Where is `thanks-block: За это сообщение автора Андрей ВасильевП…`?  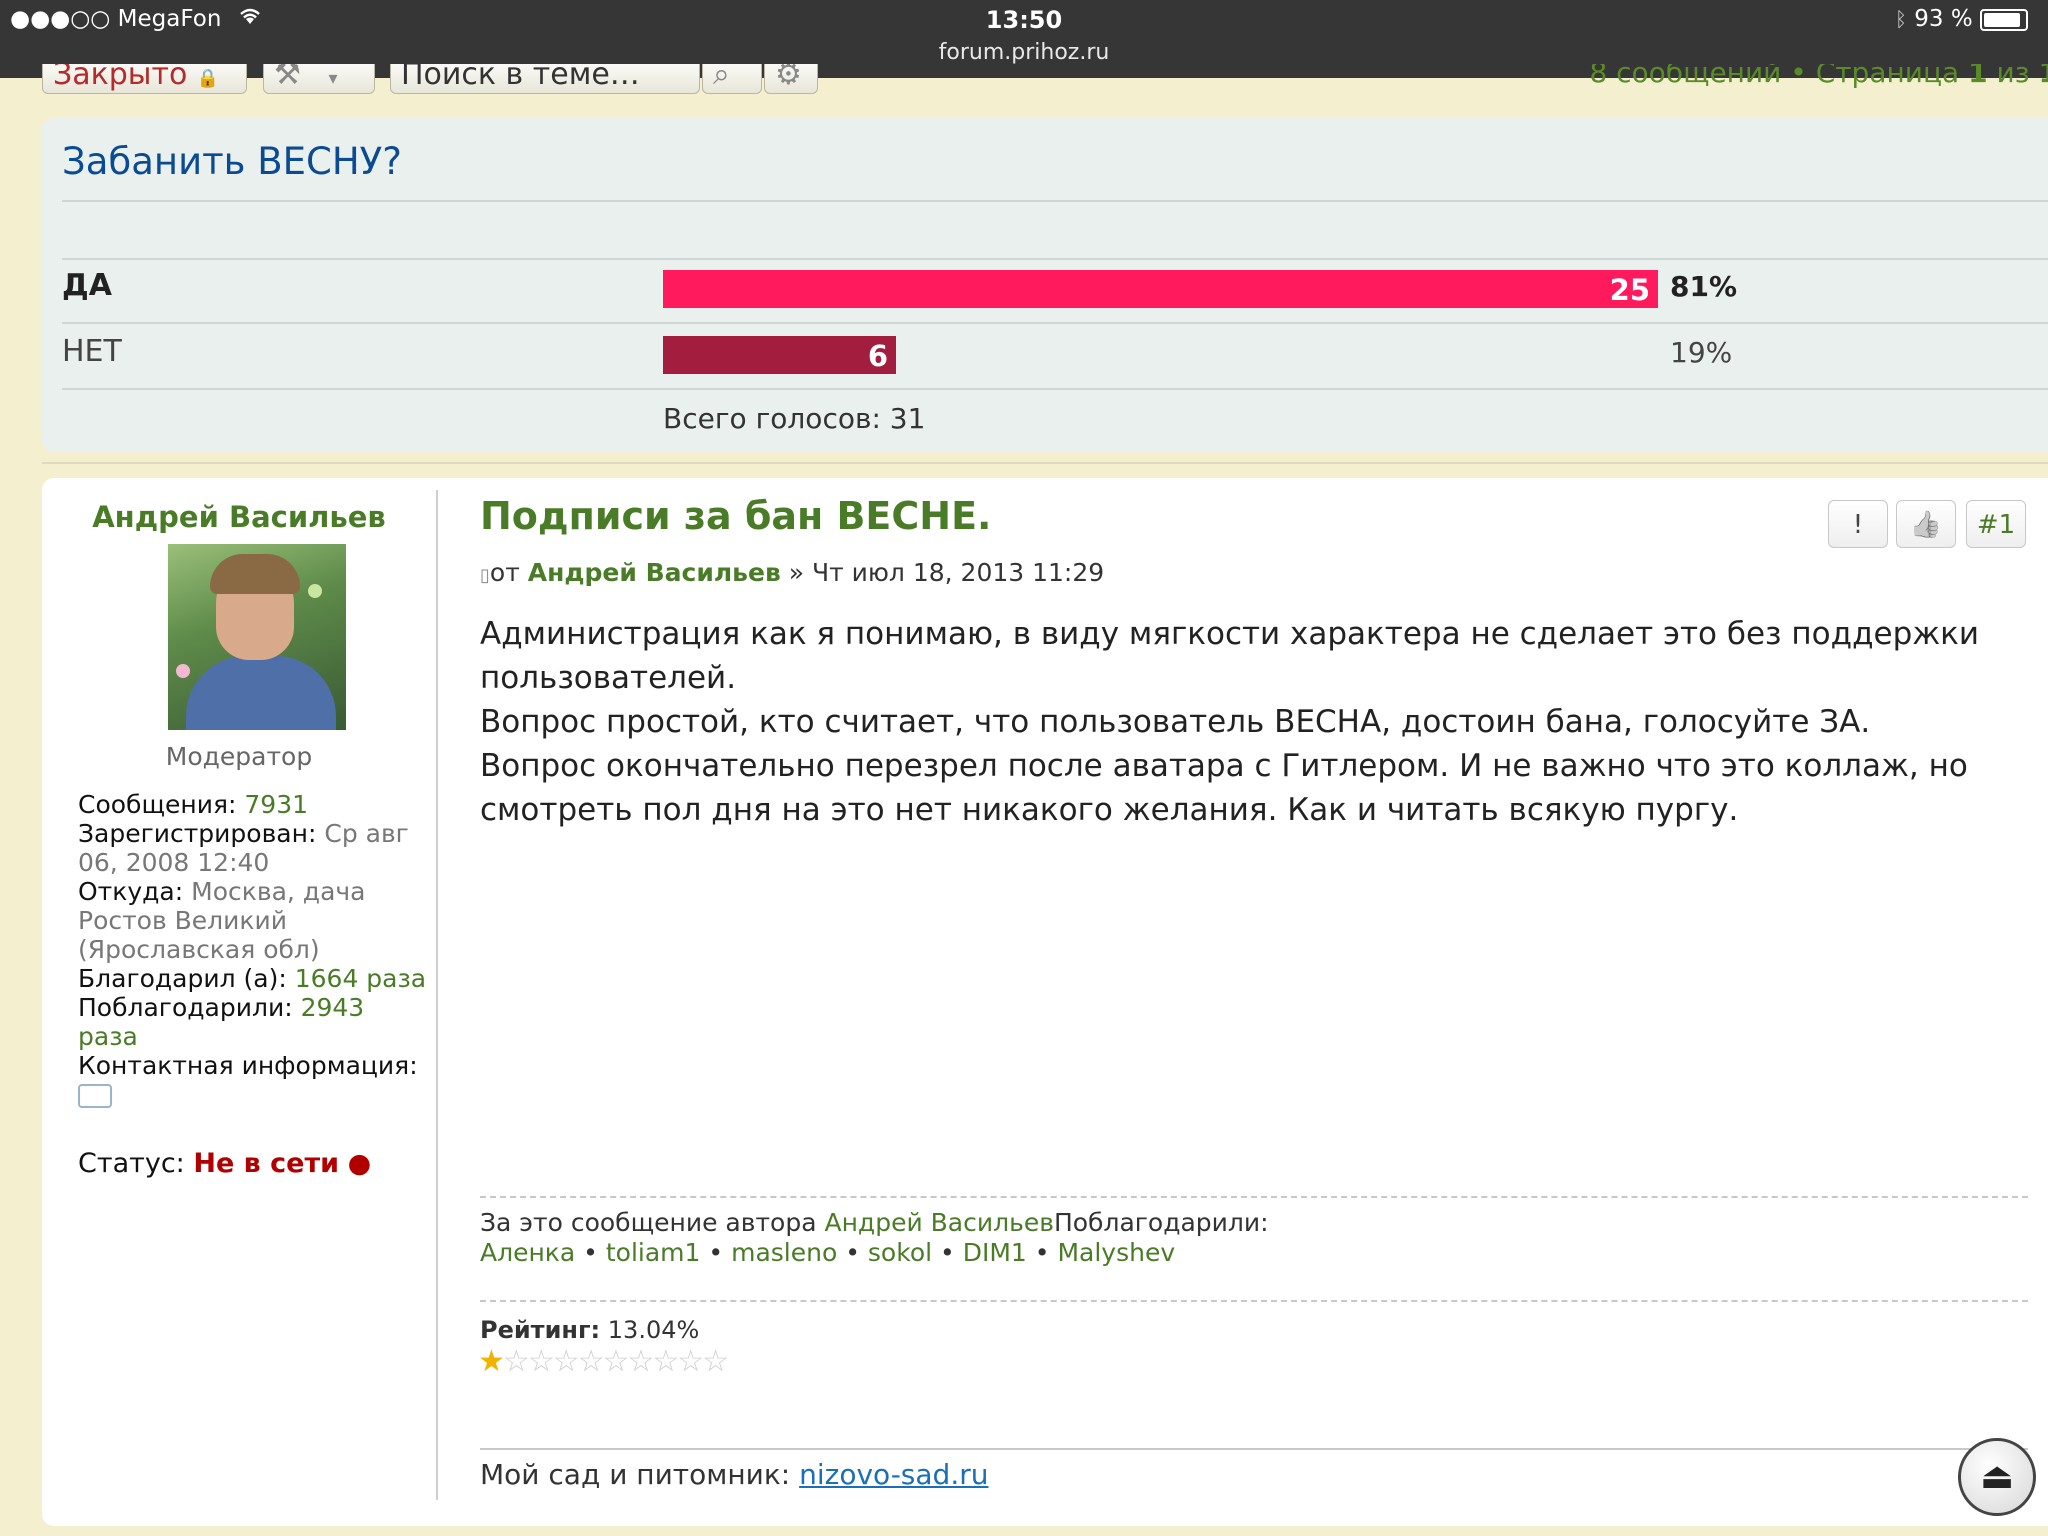
thanks-block: За это сообщение автора Андрей ВасильевП… is located at coordinates (874, 1237).